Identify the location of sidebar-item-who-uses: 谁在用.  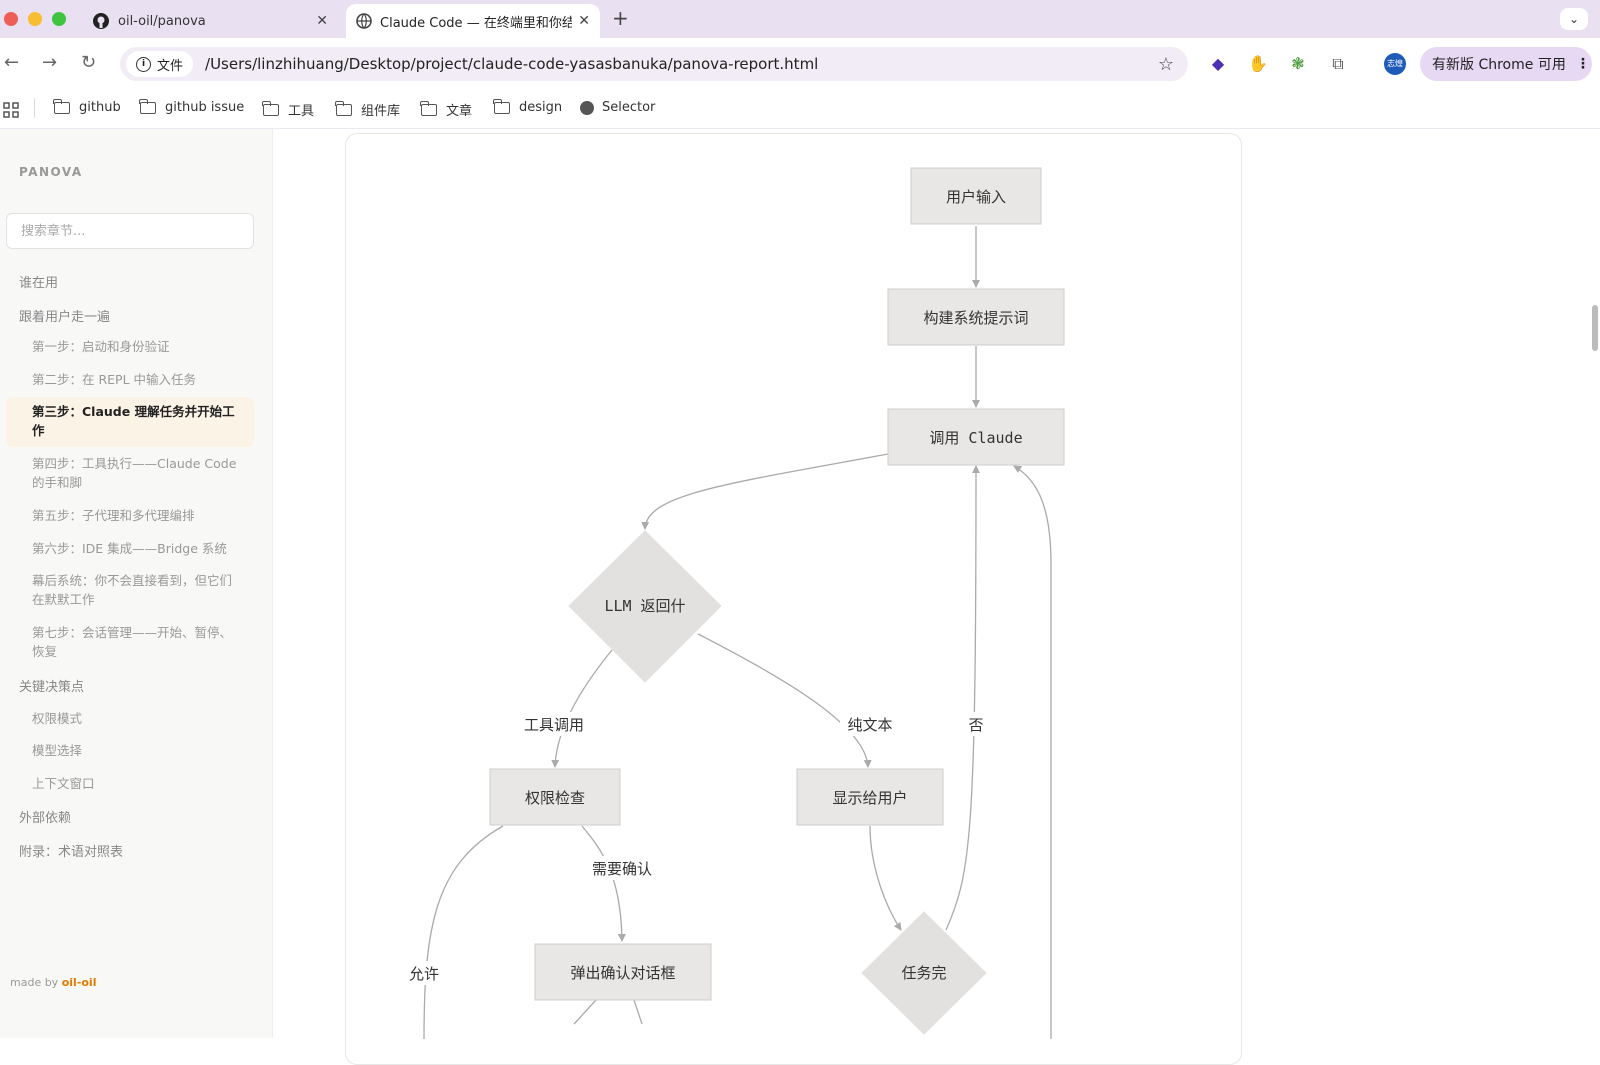
(134, 281).